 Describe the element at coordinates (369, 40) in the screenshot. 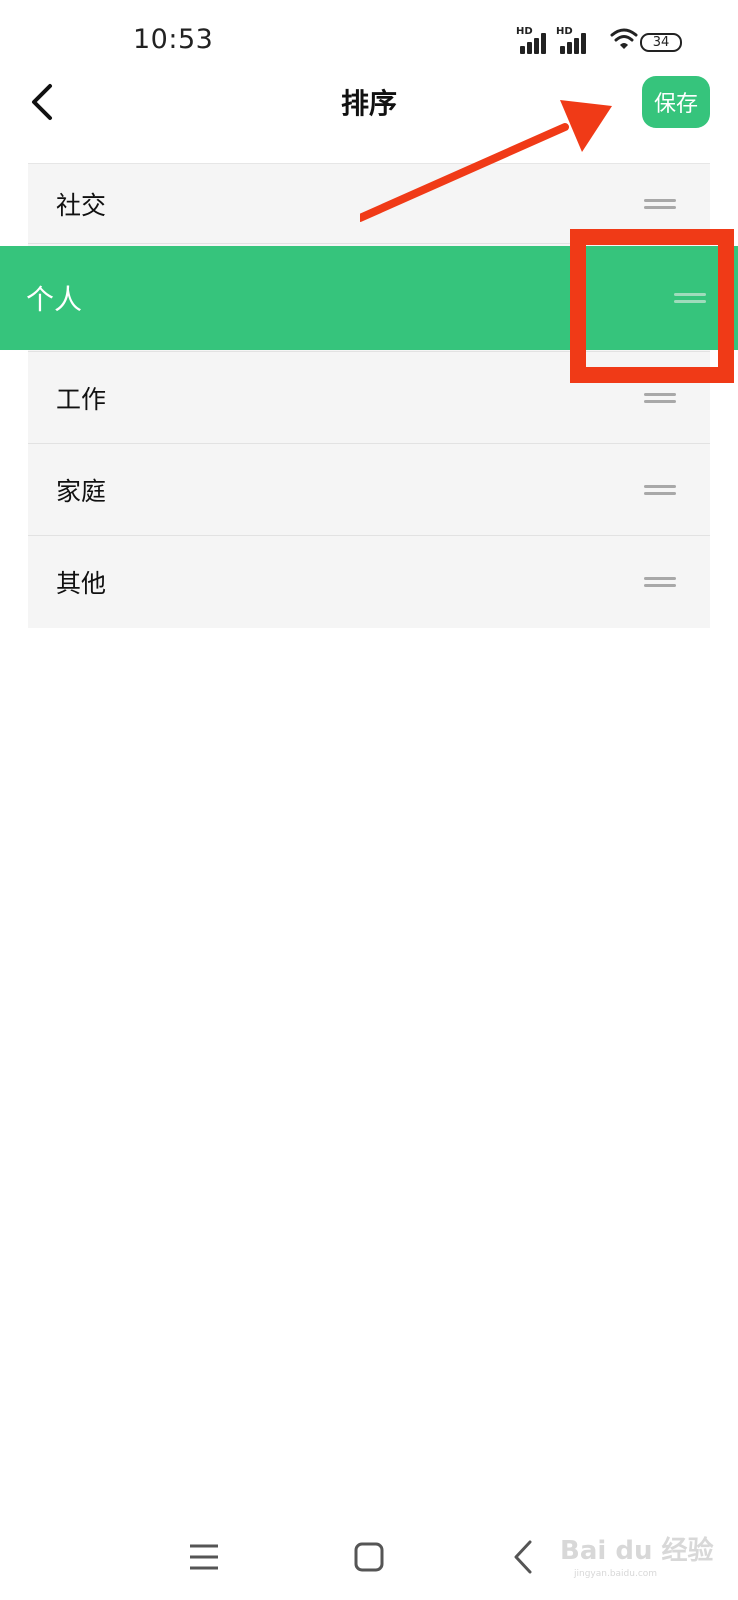

I see `status-bar: 10:53 HD HD 34` at that location.